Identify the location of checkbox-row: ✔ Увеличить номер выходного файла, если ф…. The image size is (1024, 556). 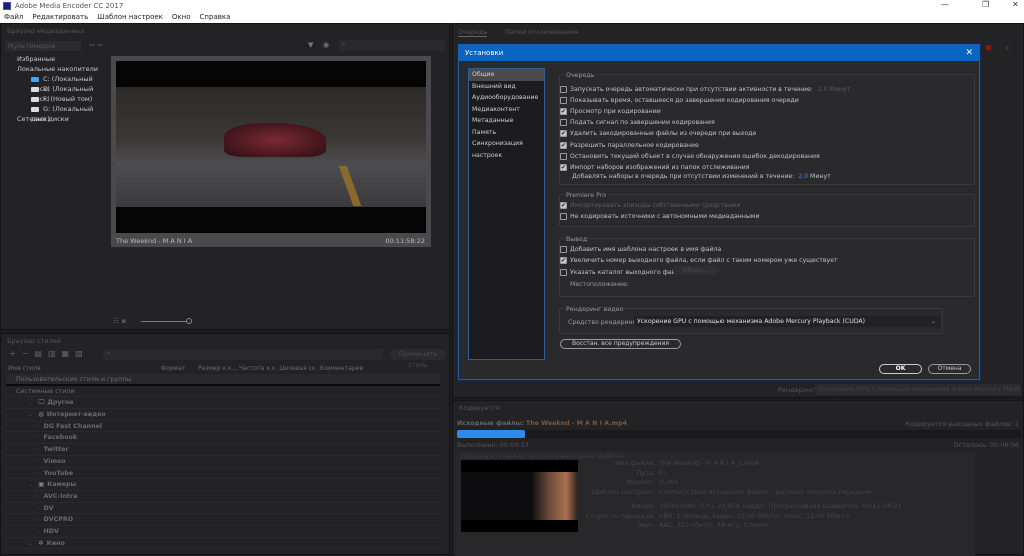
(699, 261).